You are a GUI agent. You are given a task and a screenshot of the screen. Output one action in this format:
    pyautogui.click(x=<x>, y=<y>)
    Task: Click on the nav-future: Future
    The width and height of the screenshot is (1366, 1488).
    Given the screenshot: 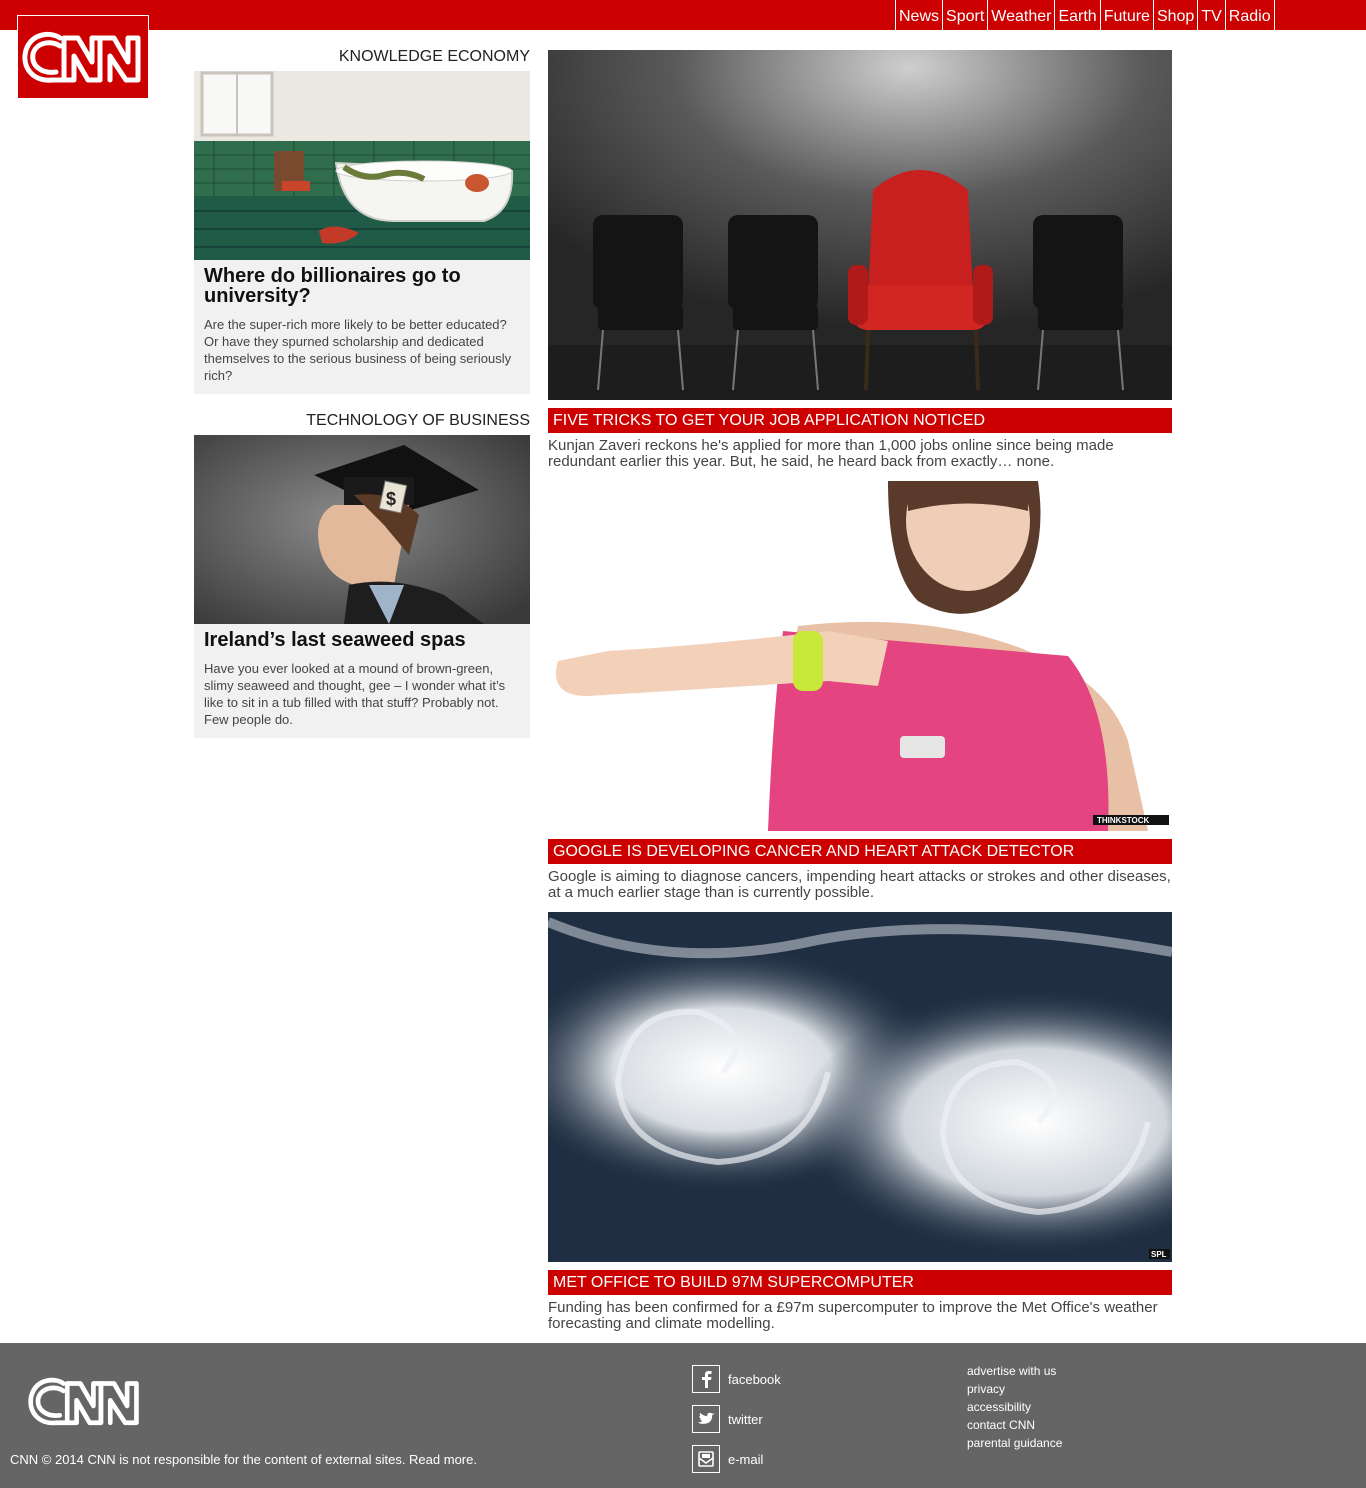 What is the action you would take?
    pyautogui.click(x=1126, y=15)
    